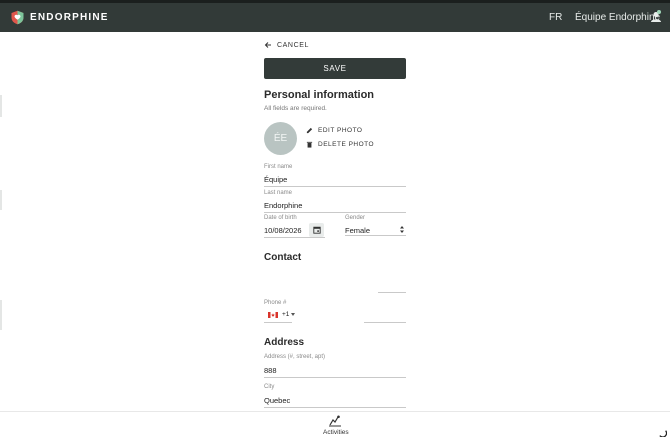 The height and width of the screenshot is (440, 670). What do you see at coordinates (69, 17) in the screenshot?
I see `brand-name: ENDORPHINE` at bounding box center [69, 17].